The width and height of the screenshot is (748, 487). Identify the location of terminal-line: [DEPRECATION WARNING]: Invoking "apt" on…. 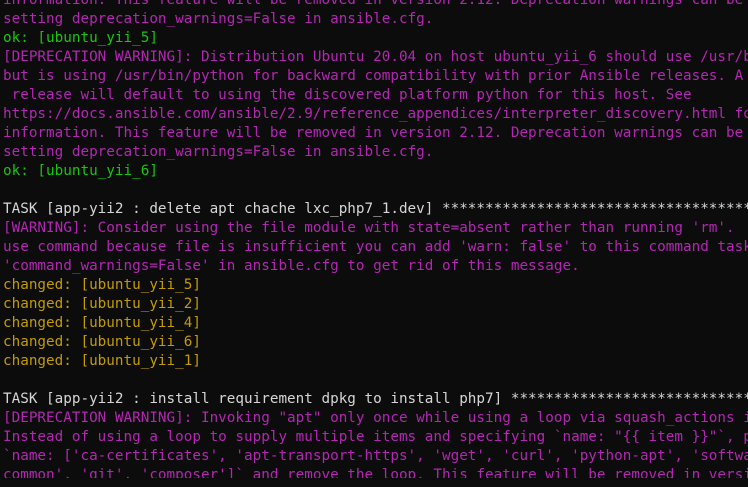
(375, 418).